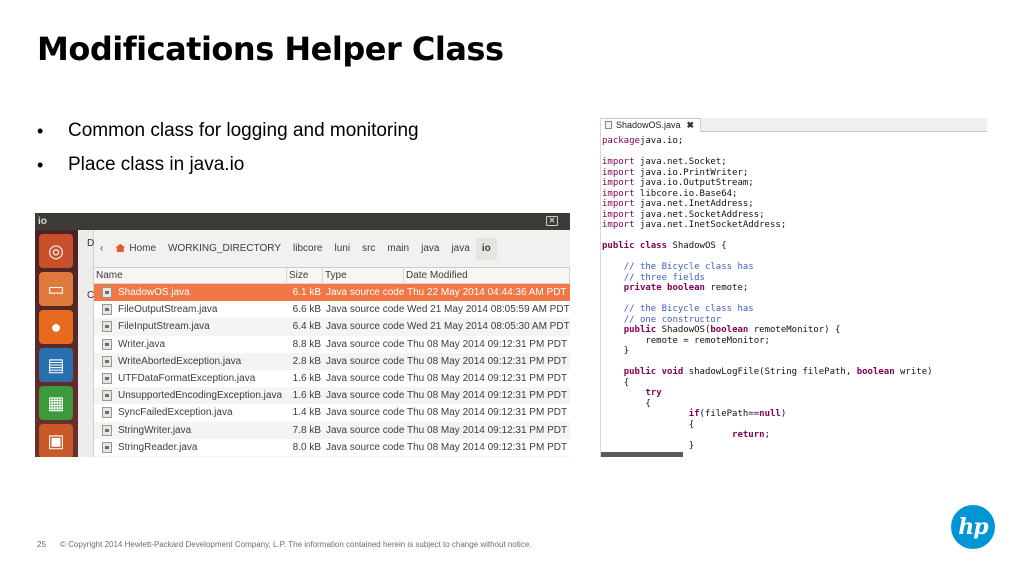  Describe the element at coordinates (794, 393) in the screenshot. I see `code-line: try` at that location.